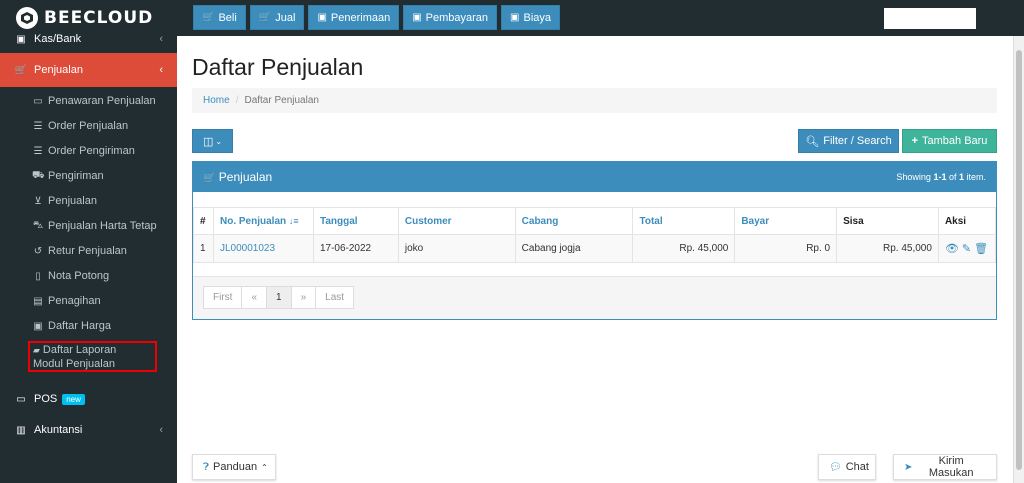 Image resolution: width=1024 pixels, height=483 pixels. I want to click on col-aksi: Aksi, so click(967, 221).